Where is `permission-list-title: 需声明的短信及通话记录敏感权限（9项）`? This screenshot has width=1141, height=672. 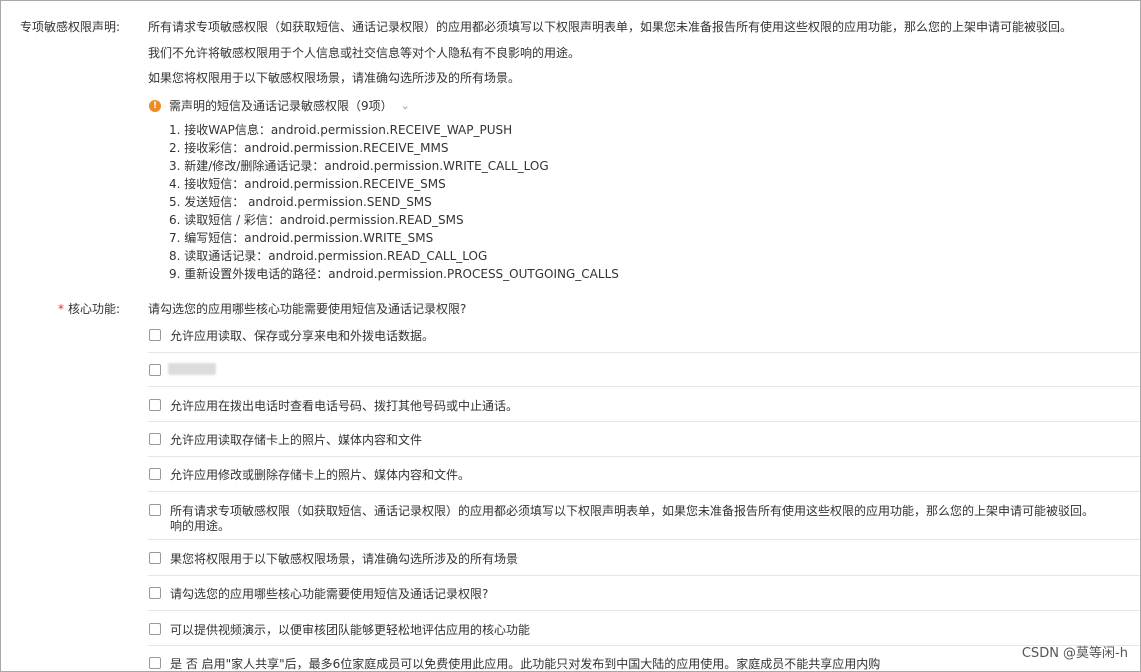
permission-list-title: 需声明的短信及通话记录敏感权限（9项） is located at coordinates (281, 106).